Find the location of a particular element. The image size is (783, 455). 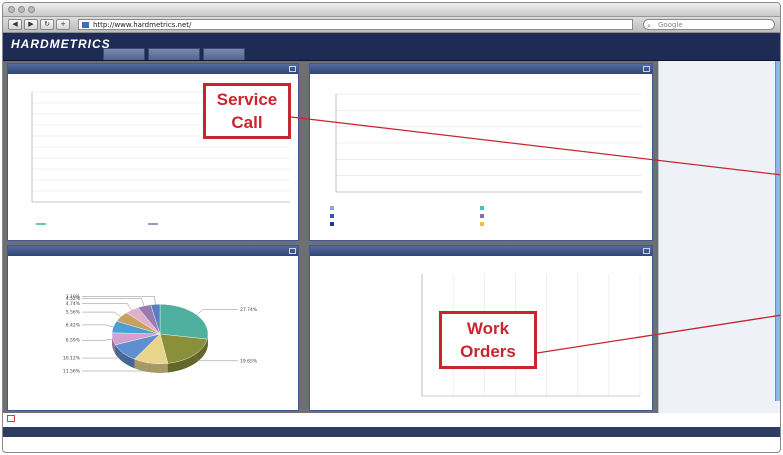

minimize-window-button is located at coordinates (21, 9).